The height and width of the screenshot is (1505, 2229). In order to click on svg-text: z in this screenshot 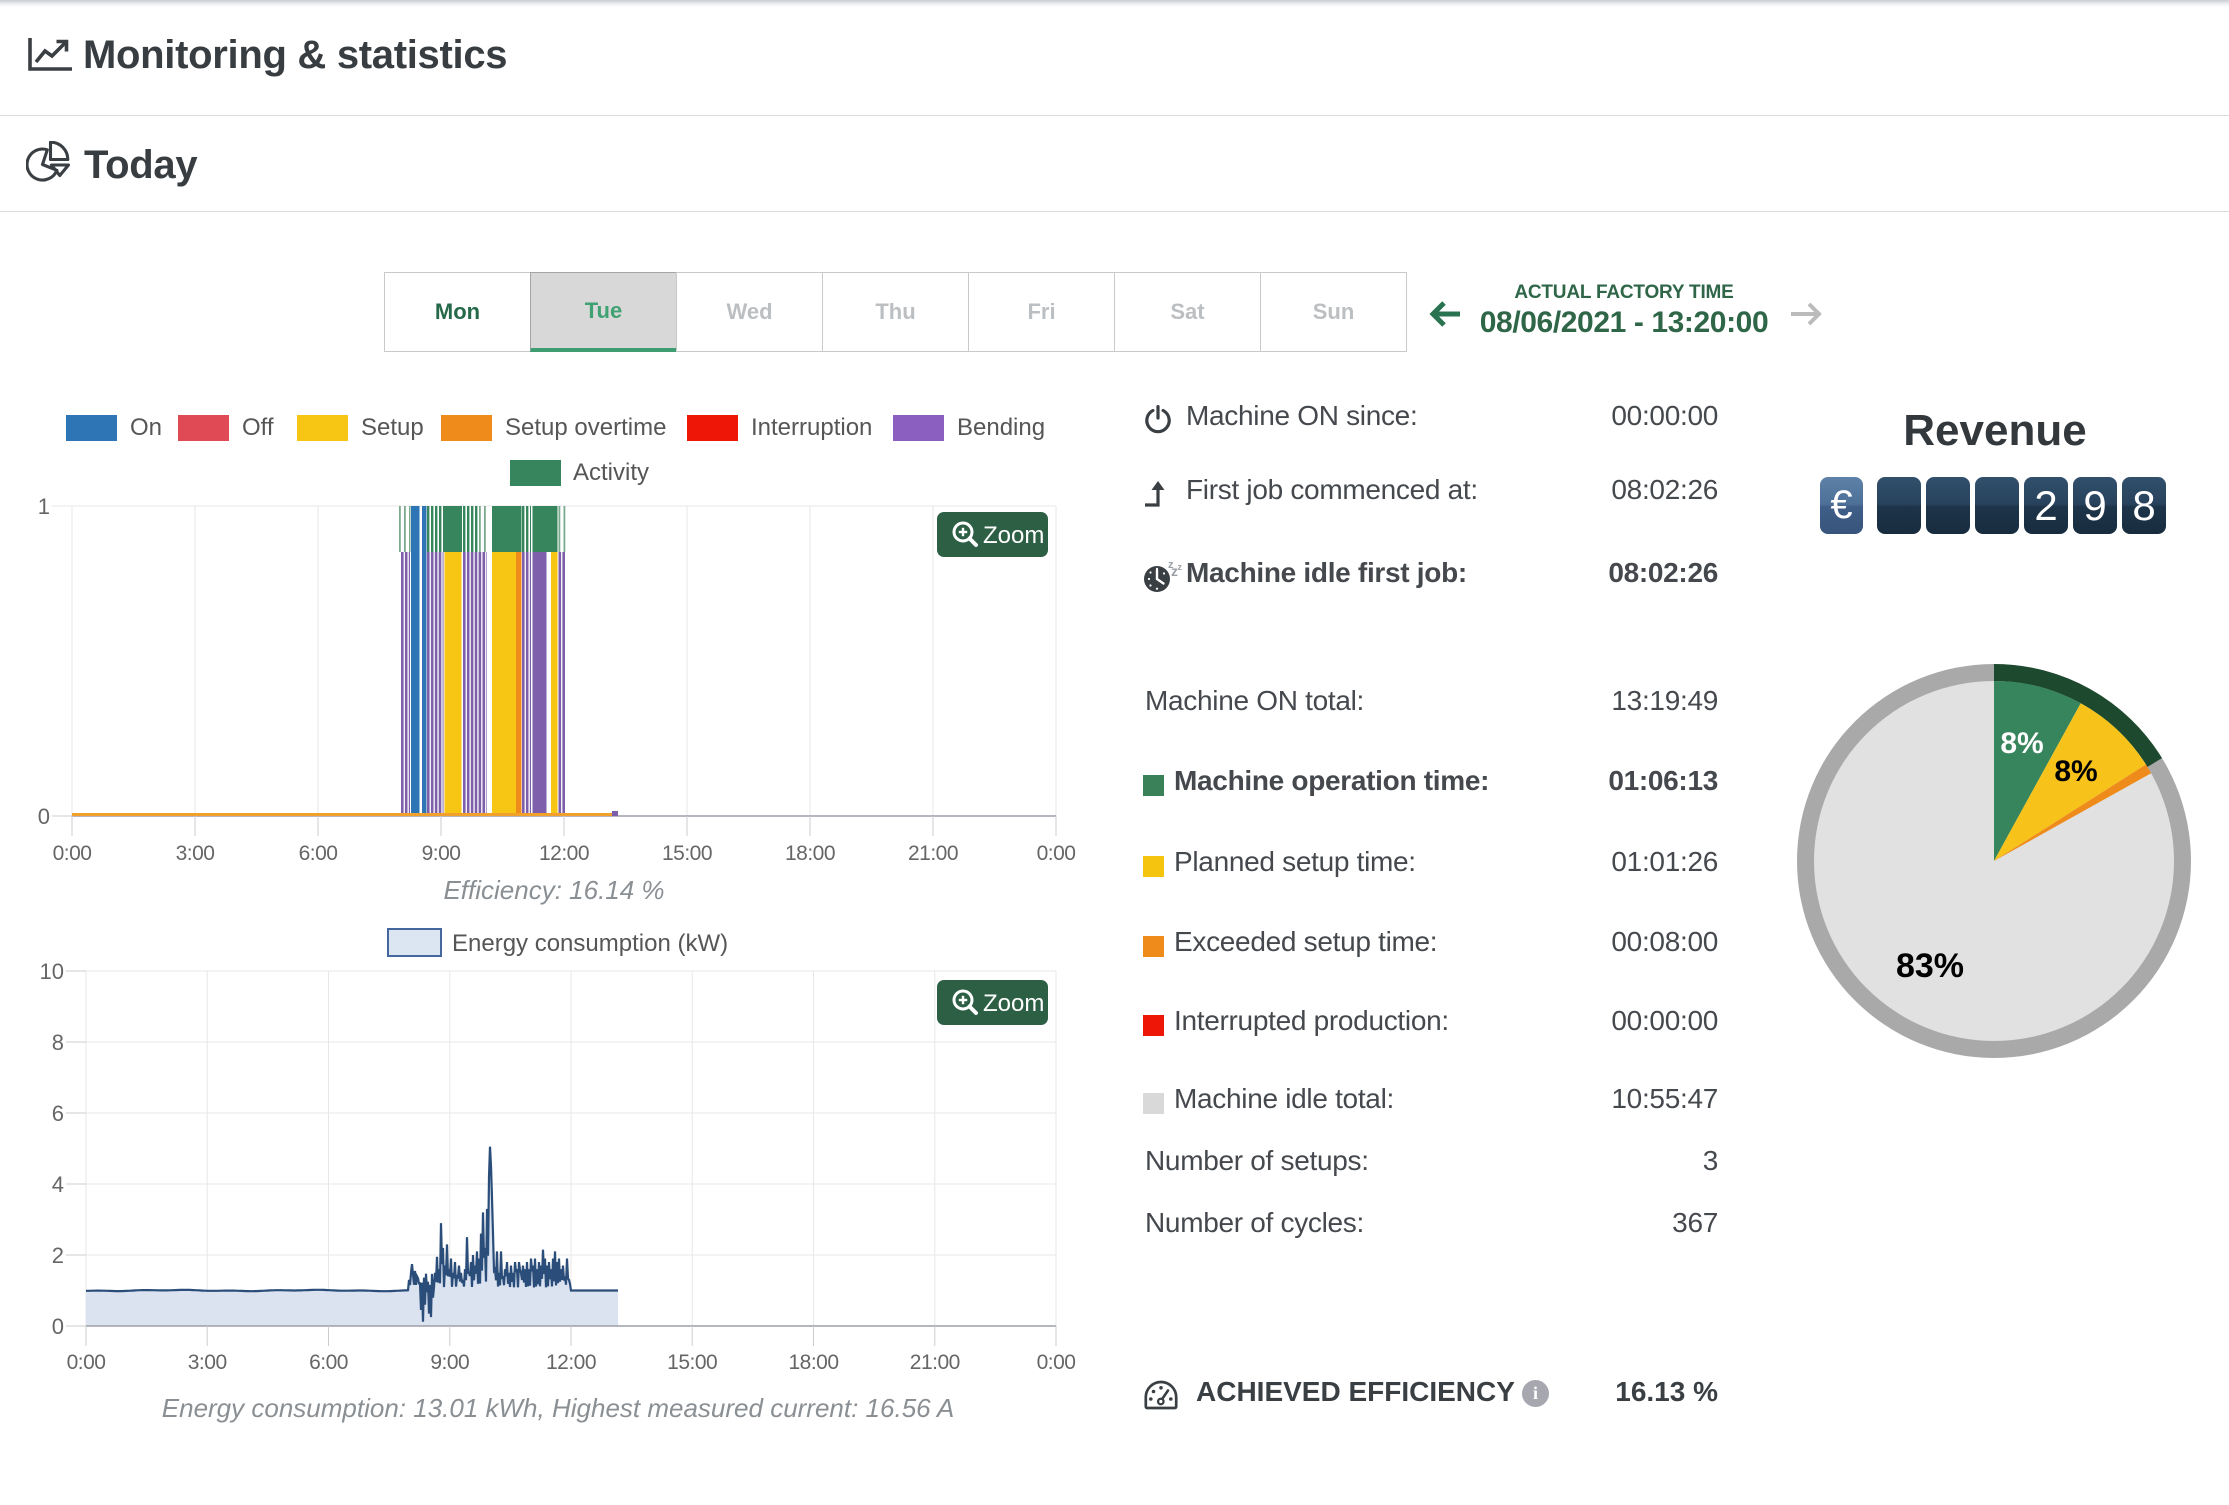, I will do `click(1180, 567)`.